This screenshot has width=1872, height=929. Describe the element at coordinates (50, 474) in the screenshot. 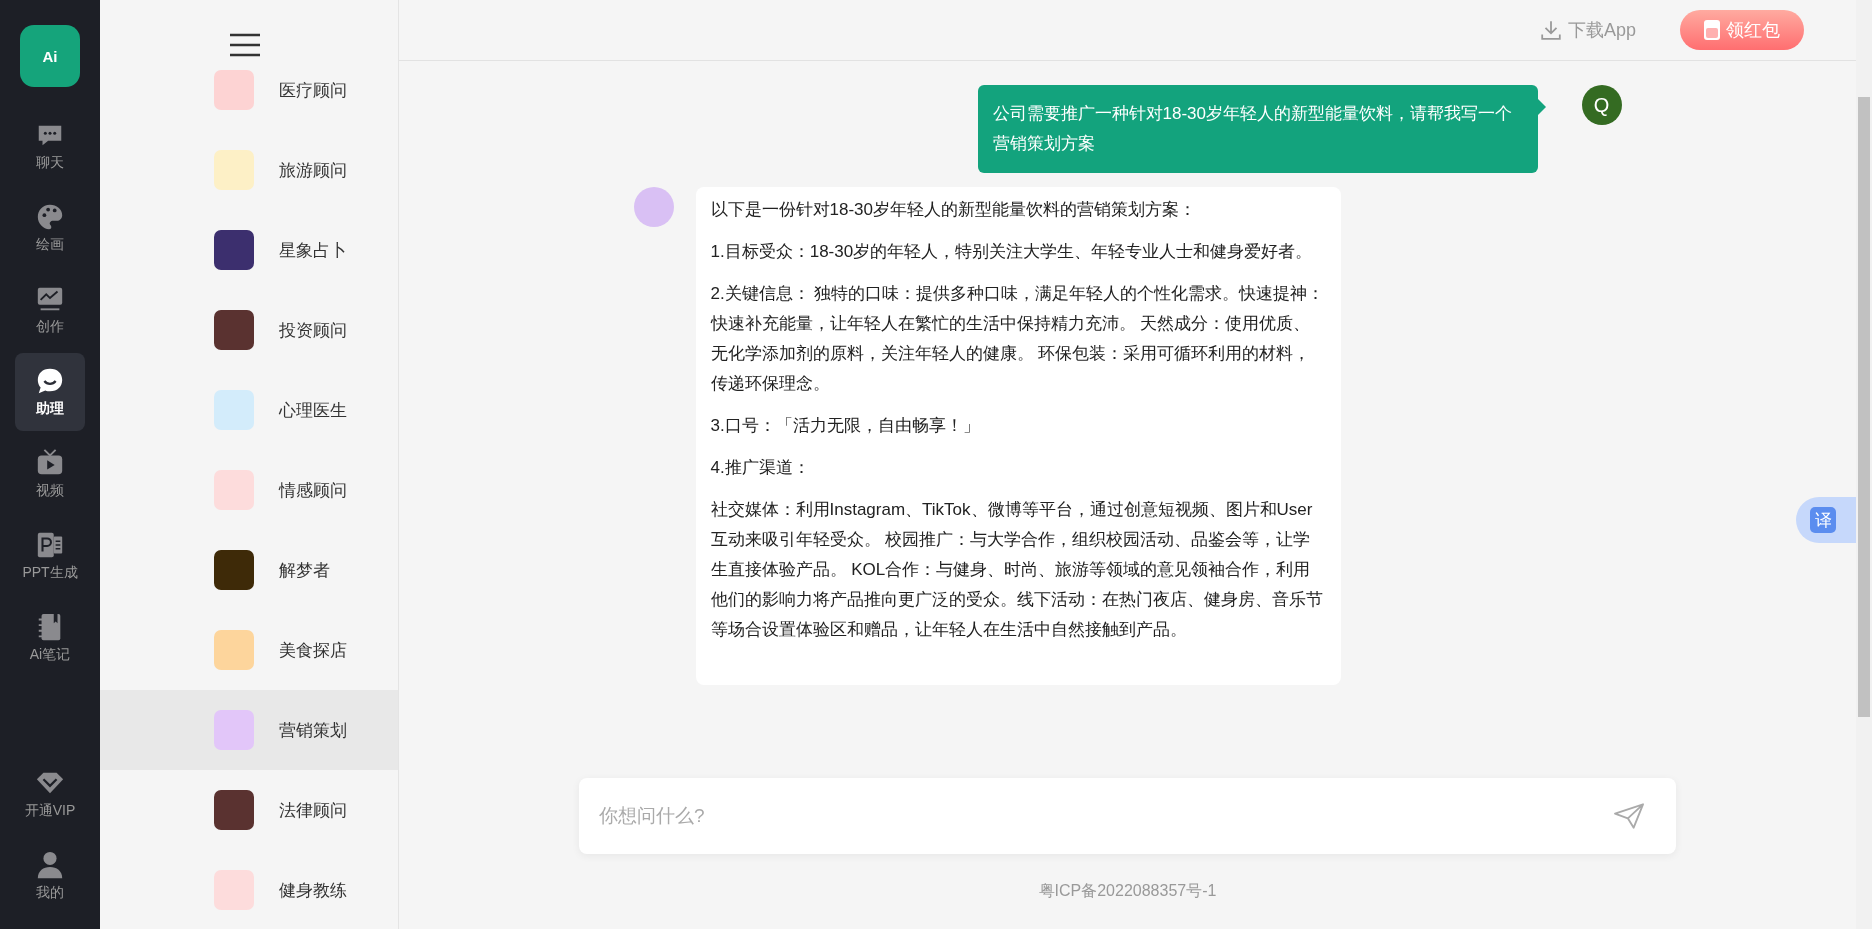

I see `nav-item: 视频` at that location.